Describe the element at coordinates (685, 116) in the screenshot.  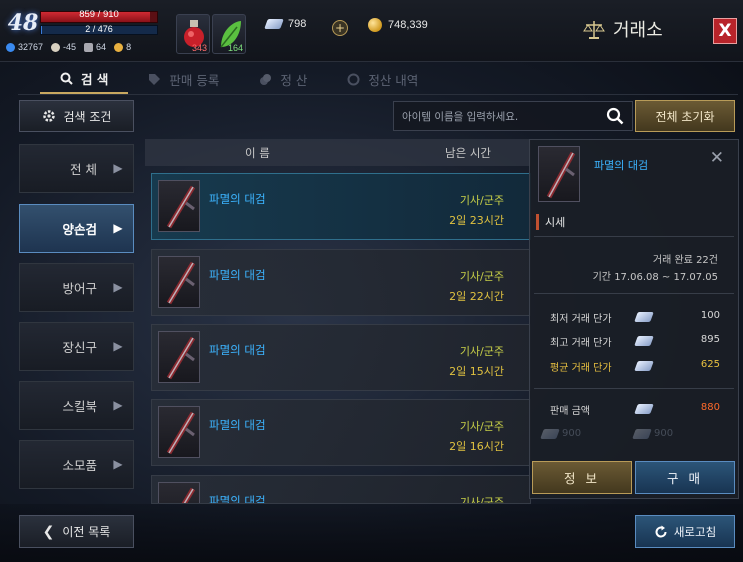
I see `reset-all-button: 전체 초기화` at that location.